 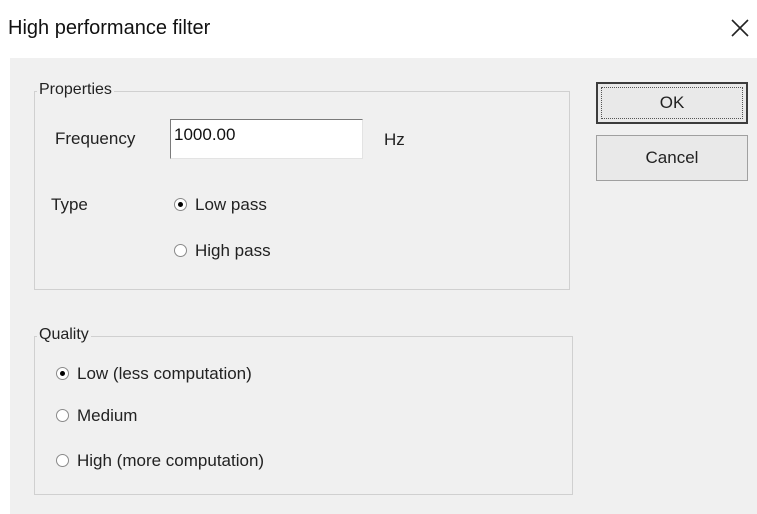 What do you see at coordinates (231, 204) in the screenshot?
I see `radio-label: Low pass` at bounding box center [231, 204].